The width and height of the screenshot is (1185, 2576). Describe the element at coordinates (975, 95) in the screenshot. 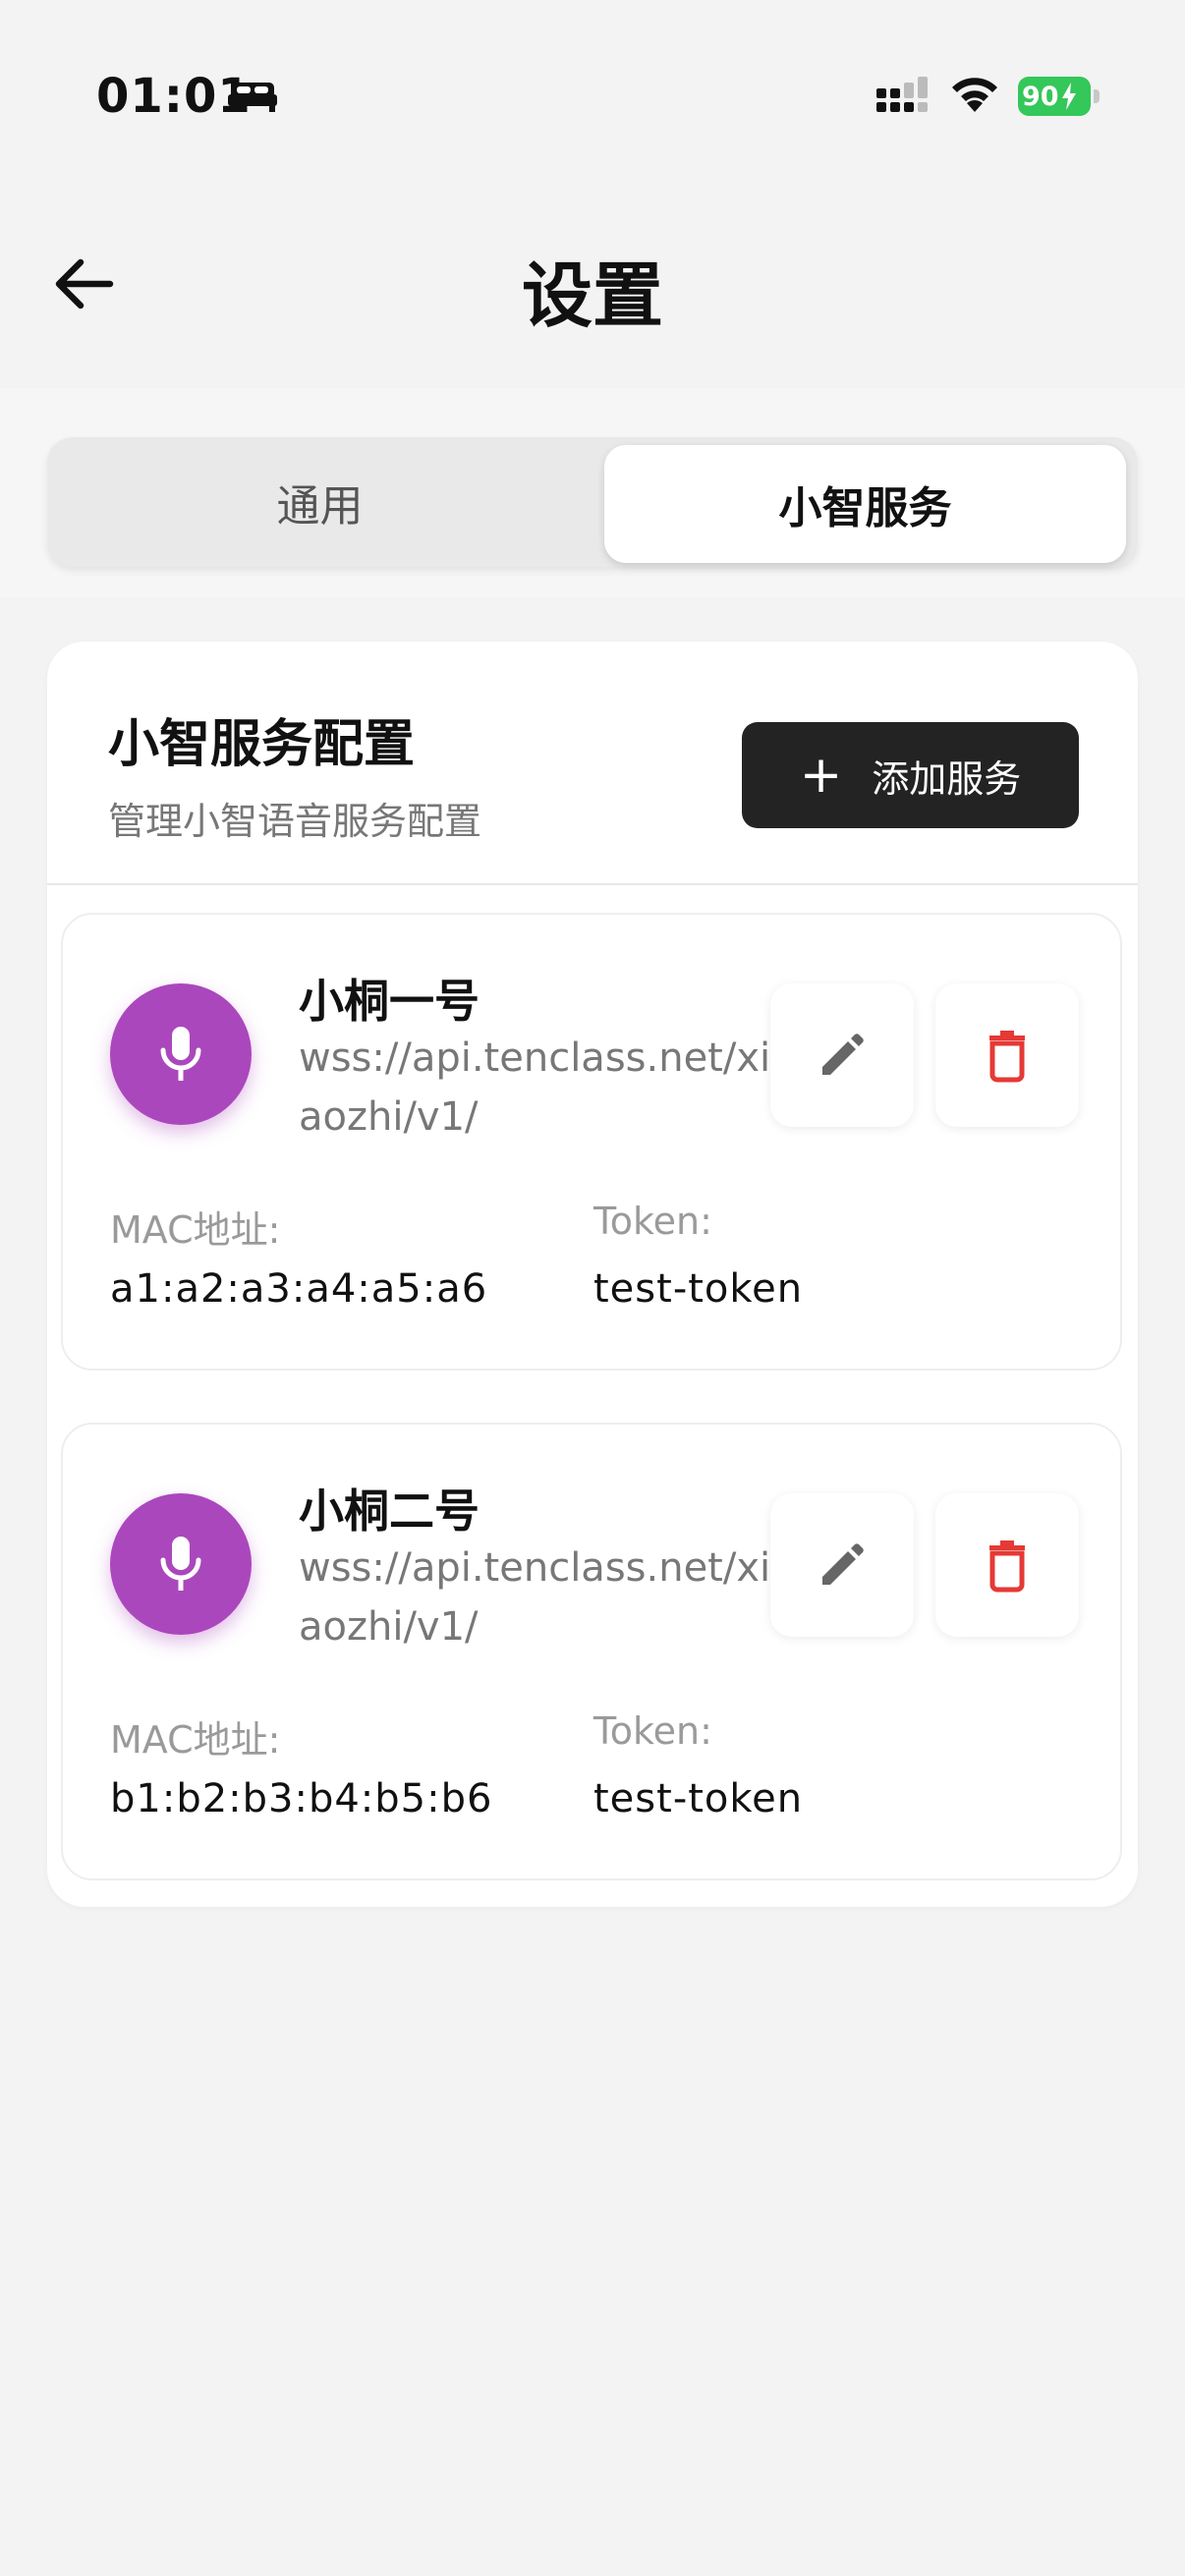

I see `wifi-icon` at that location.